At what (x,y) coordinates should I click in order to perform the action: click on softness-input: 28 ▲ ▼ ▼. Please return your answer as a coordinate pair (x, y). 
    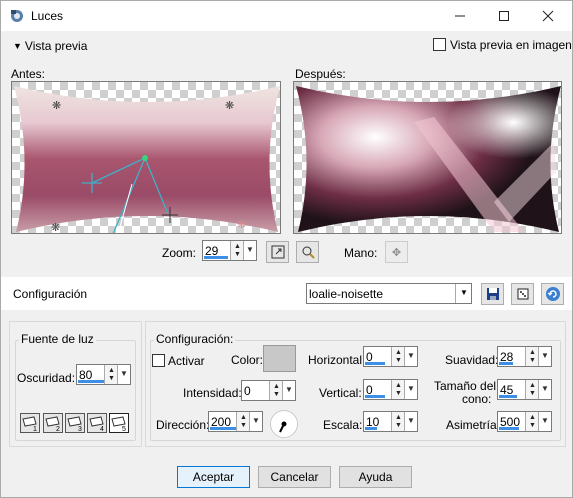
    Looking at the image, I should click on (524, 356).